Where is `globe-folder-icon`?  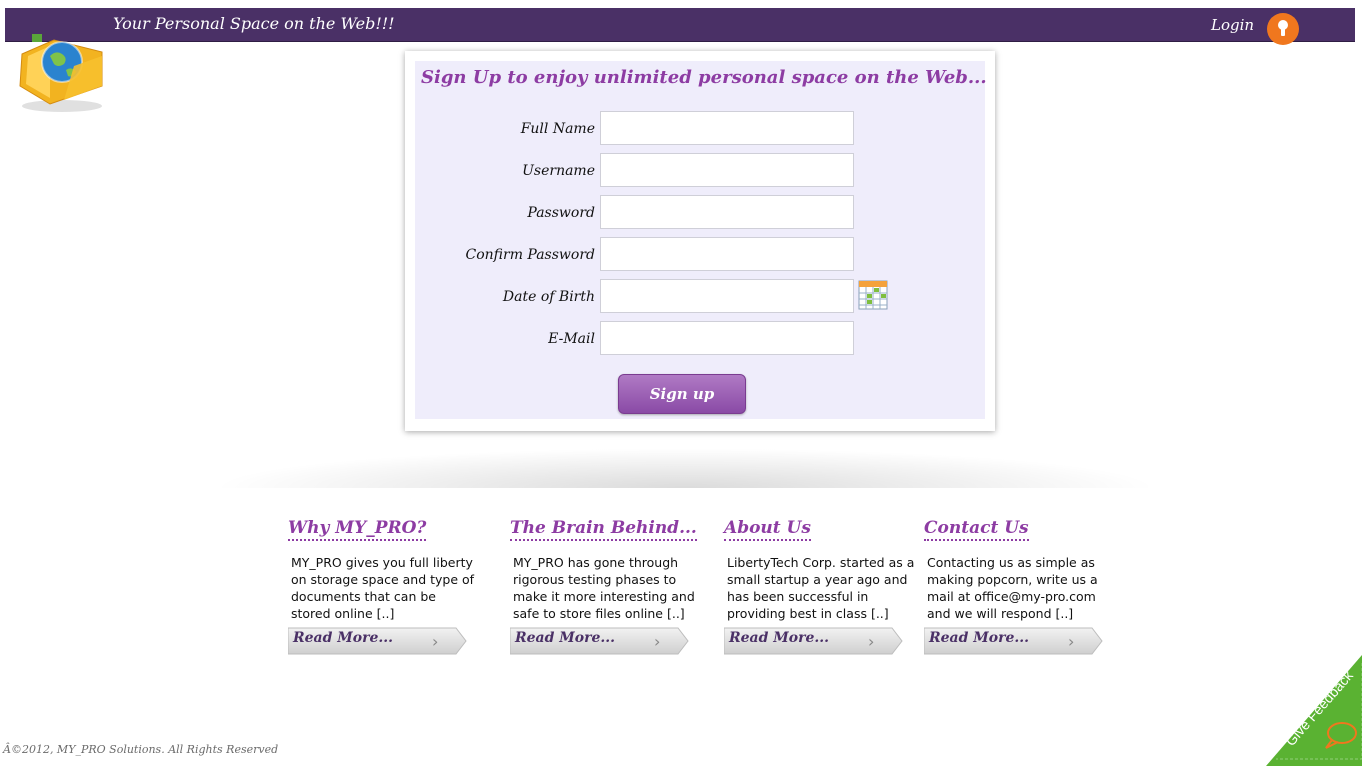
globe-folder-icon is located at coordinates (61, 71).